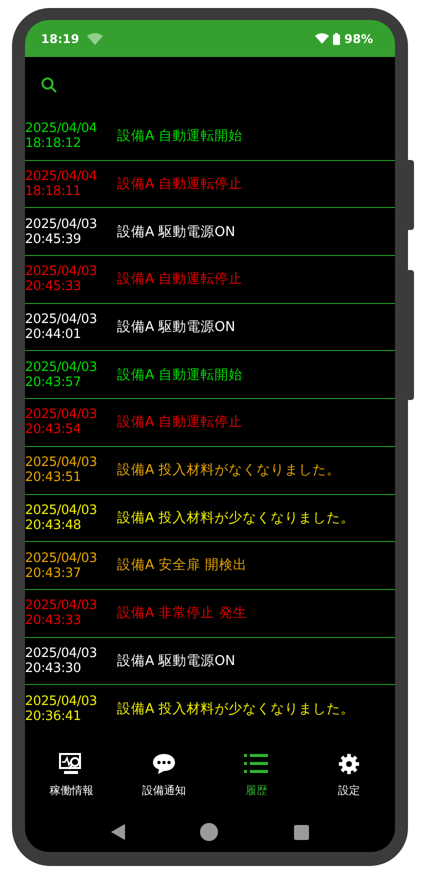 Image resolution: width=424 pixels, height=884 pixels. What do you see at coordinates (53, 192) in the screenshot?
I see `time-text: 18:18:11` at bounding box center [53, 192].